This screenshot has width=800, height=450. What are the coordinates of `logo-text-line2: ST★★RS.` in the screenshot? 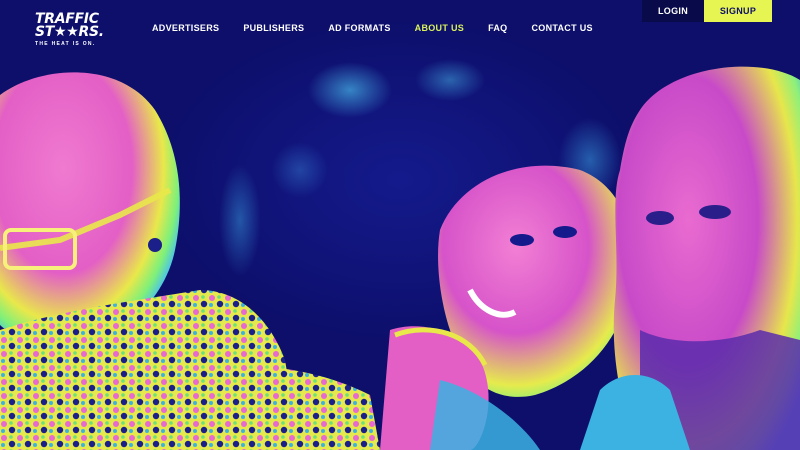 It's located at (69, 32).